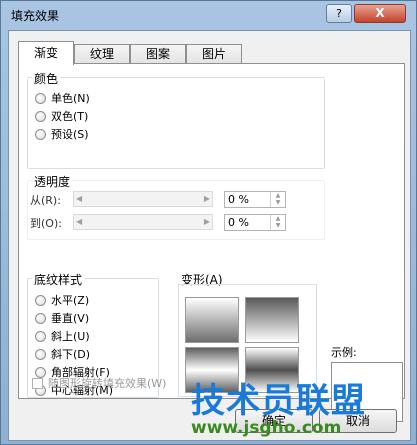  Describe the element at coordinates (255, 199) in the screenshot. I see `from-spinner: 0 % ▲ ▼` at that location.